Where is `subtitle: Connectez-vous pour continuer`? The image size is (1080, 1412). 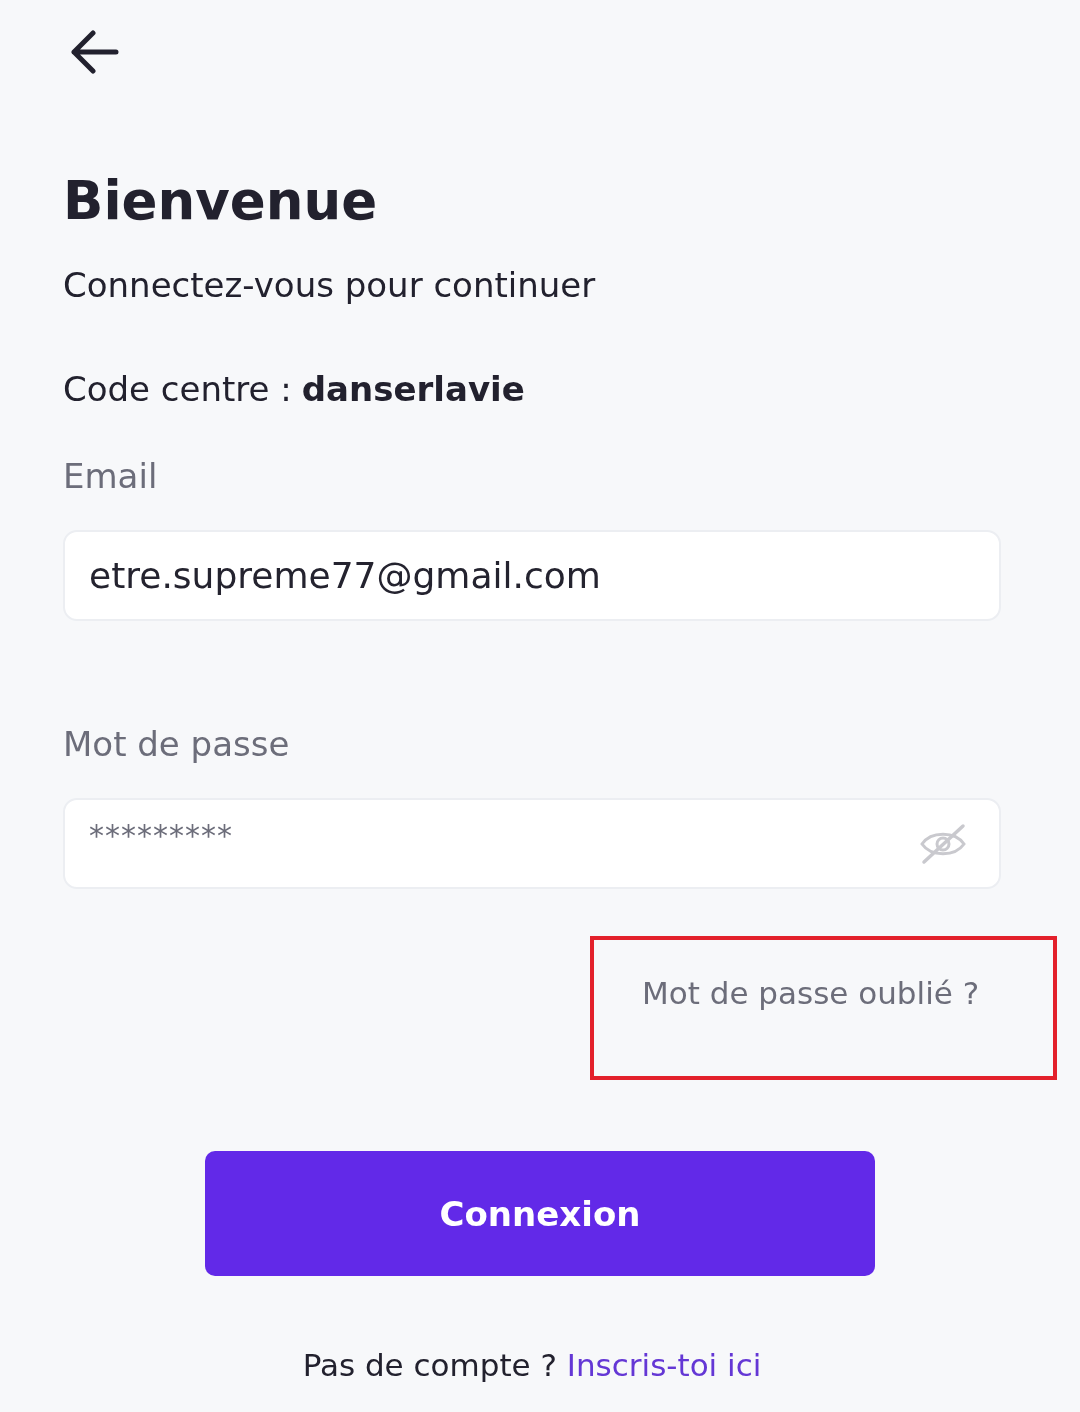 subtitle: Connectez-vous pour continuer is located at coordinates (330, 285).